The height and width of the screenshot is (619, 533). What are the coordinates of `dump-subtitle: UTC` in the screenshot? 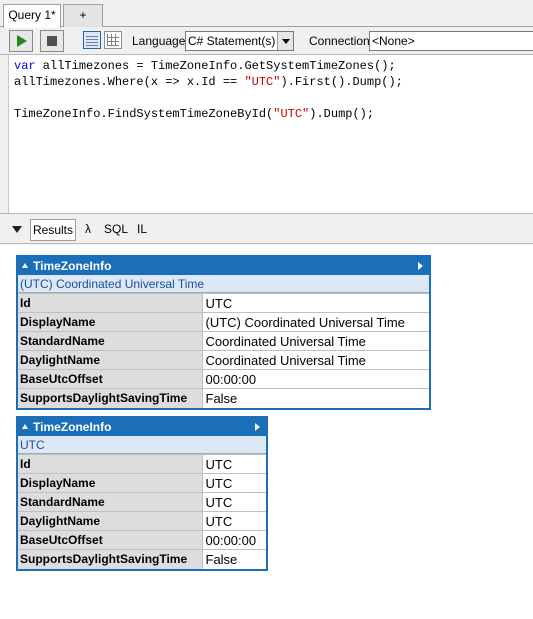 It's located at (142, 445).